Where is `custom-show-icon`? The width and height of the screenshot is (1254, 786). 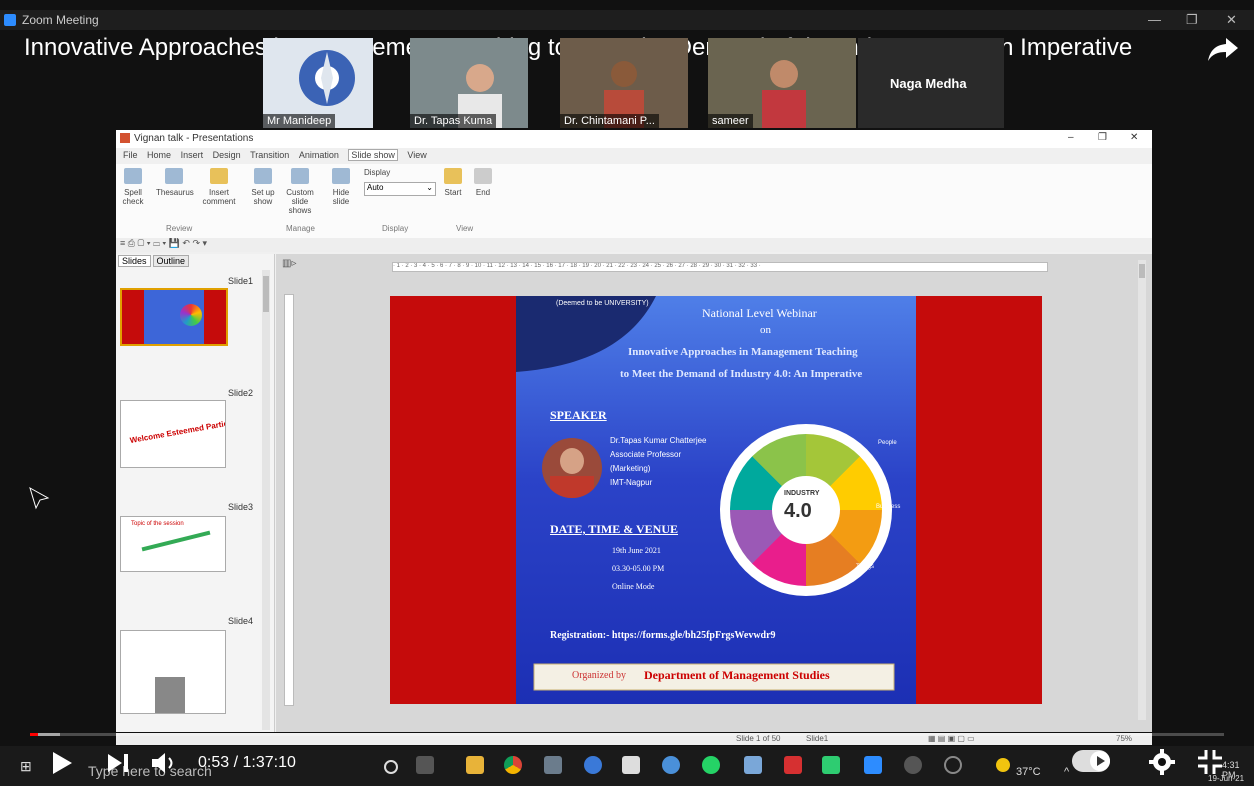 custom-show-icon is located at coordinates (300, 176).